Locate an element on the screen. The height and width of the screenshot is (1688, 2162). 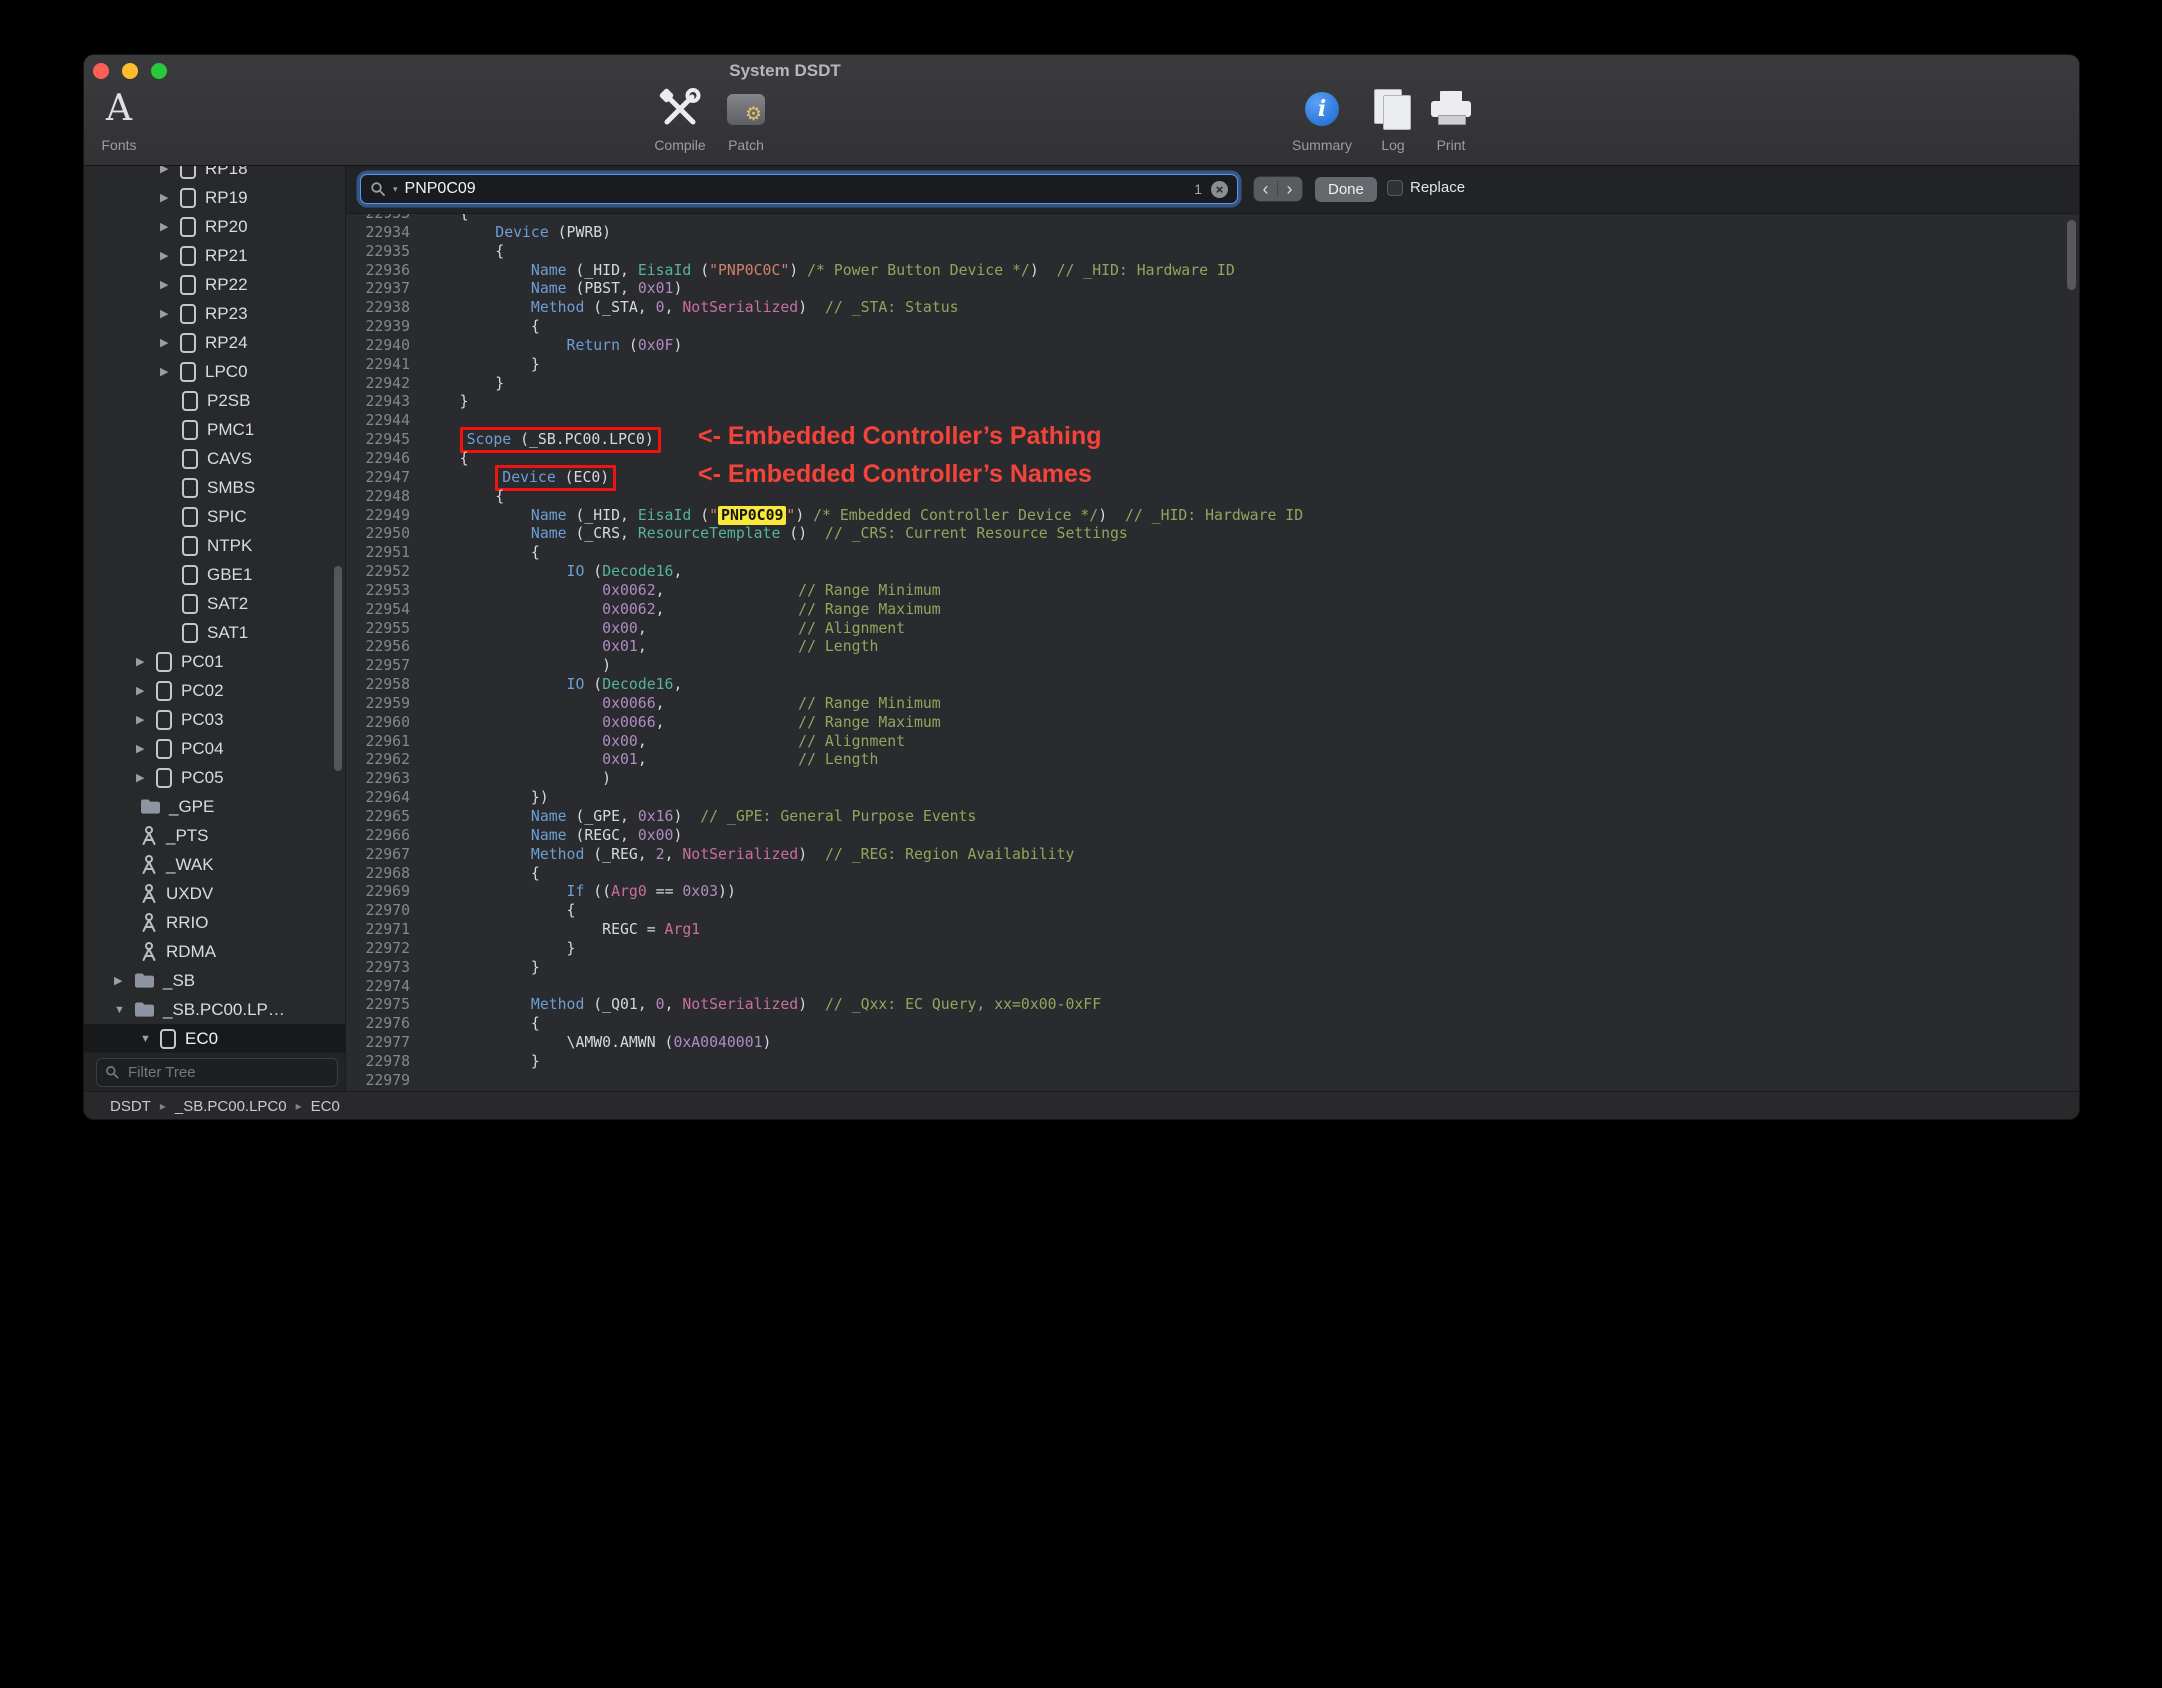
line-number: 22954 is located at coordinates (387, 609).